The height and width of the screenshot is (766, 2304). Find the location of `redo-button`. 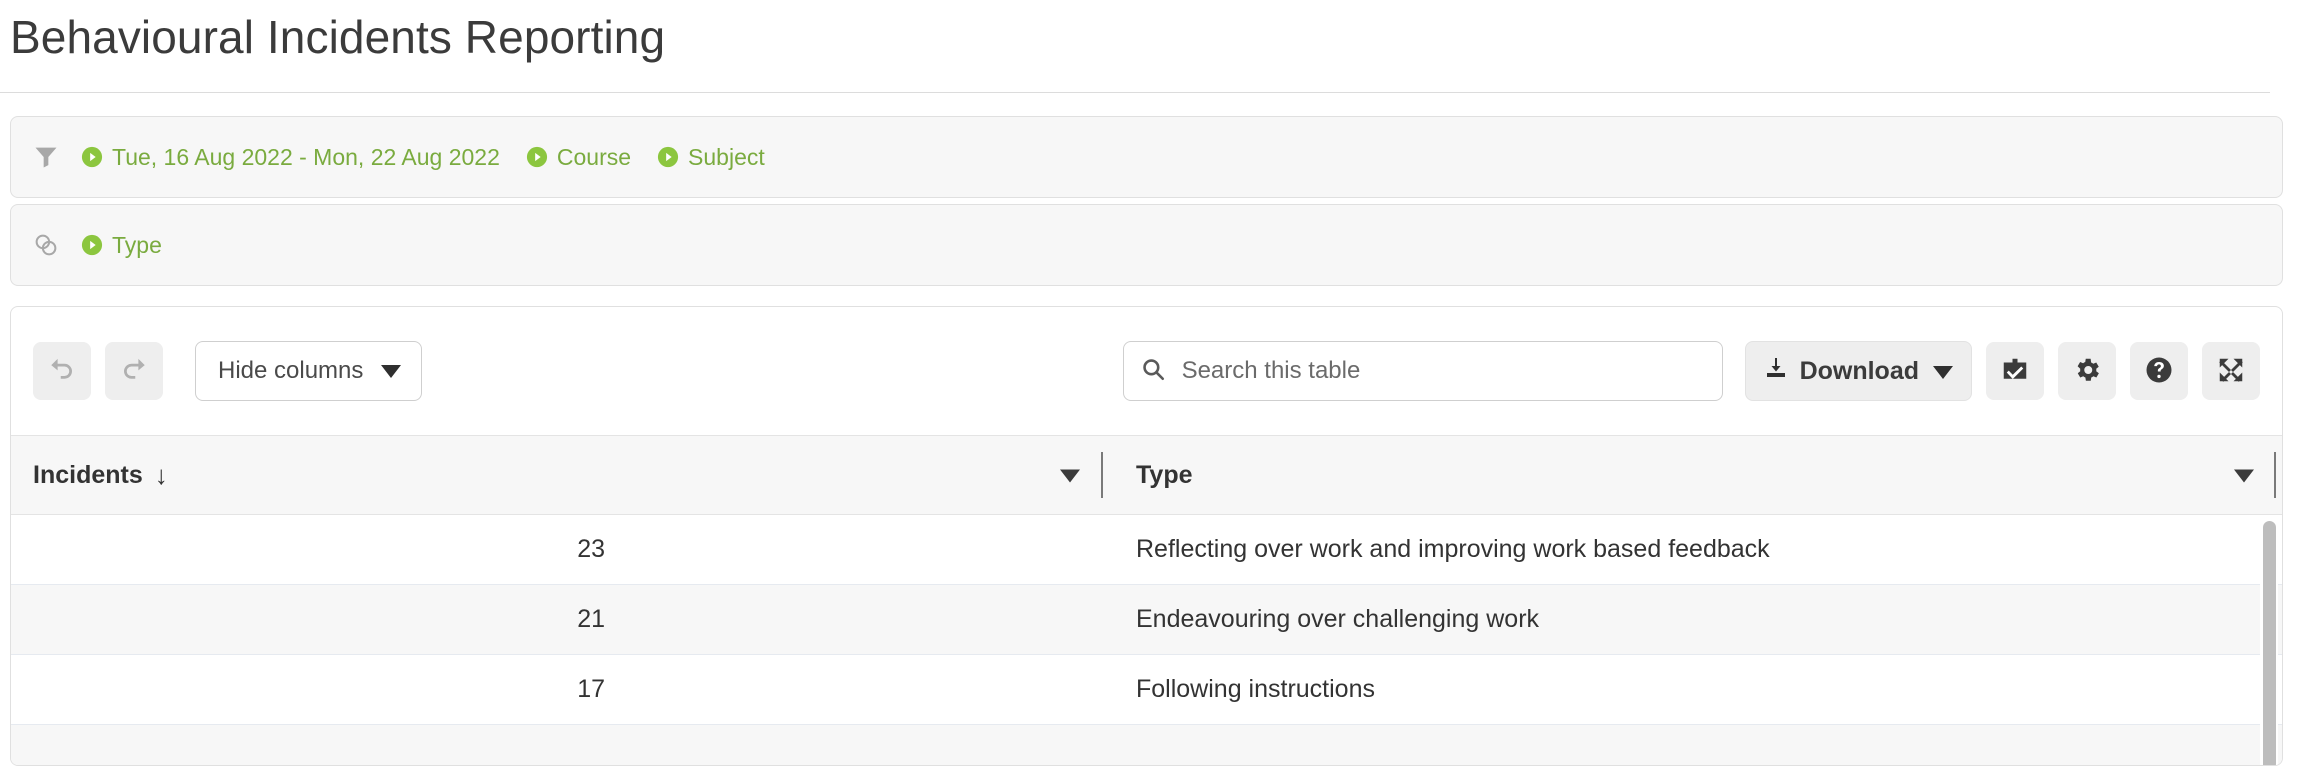

redo-button is located at coordinates (134, 371).